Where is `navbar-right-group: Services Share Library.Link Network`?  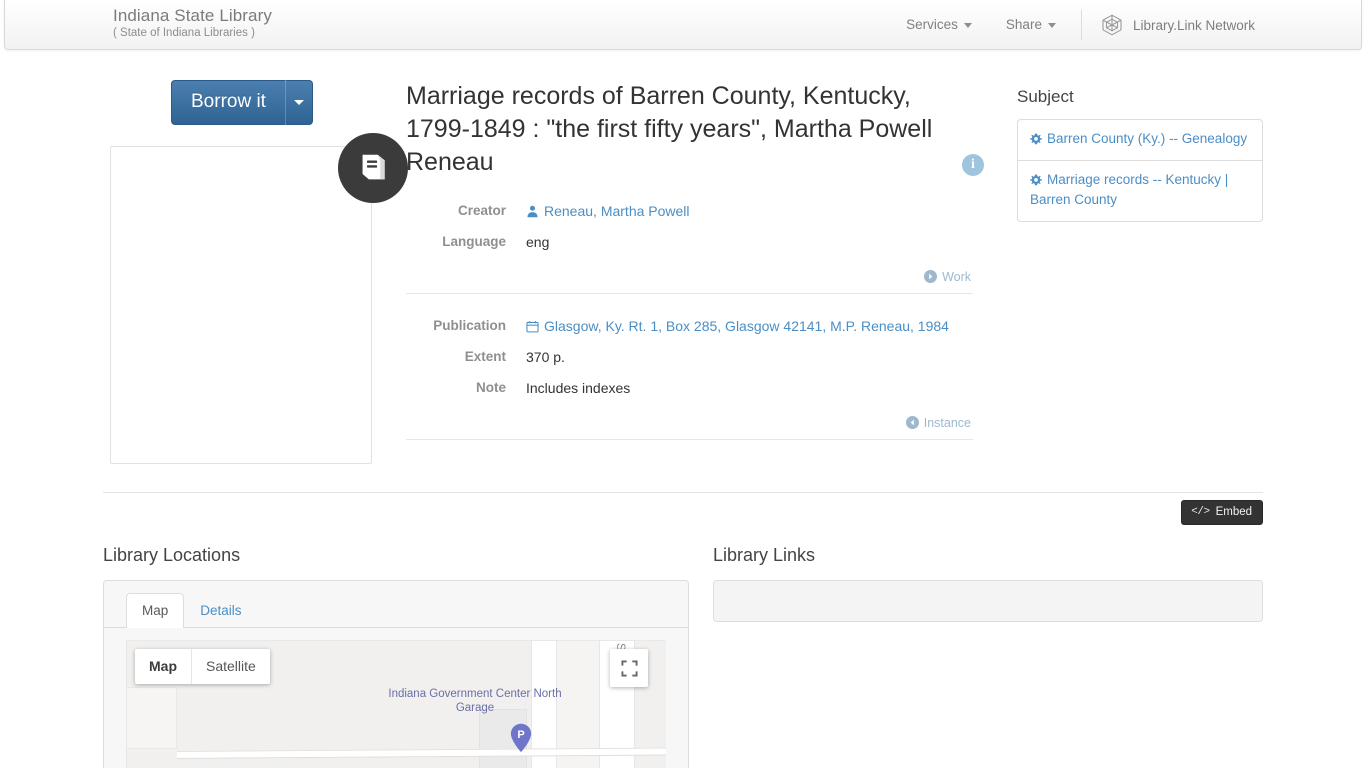 navbar-right-group: Services Share Library.Link Network is located at coordinates (1125, 25).